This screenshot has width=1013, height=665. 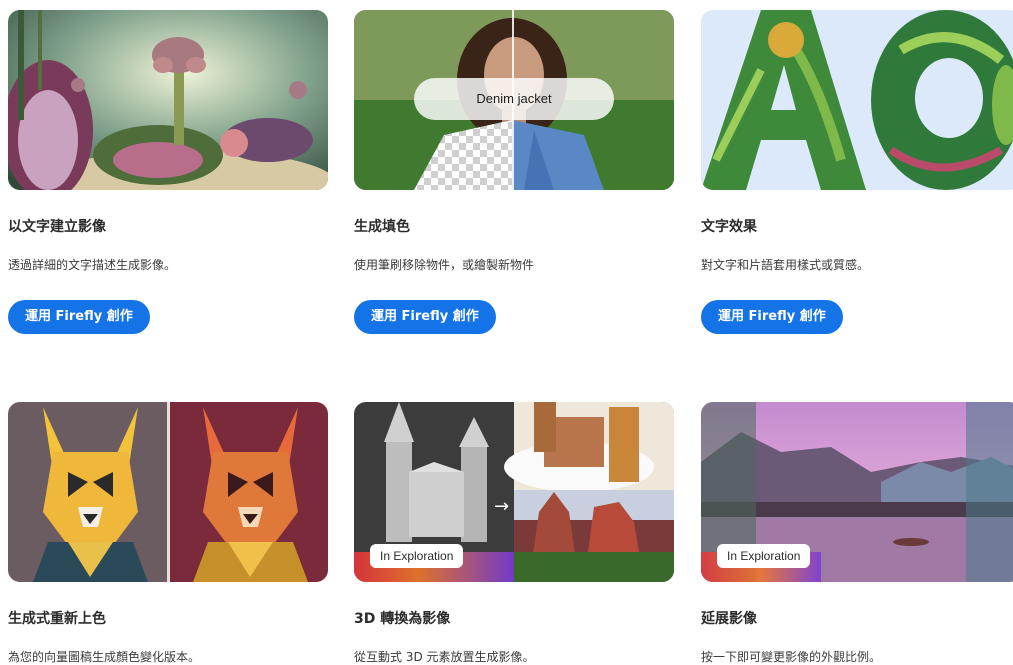 What do you see at coordinates (785, 265) in the screenshot?
I see `card-description: 對文字和片語套用樣式或質感。` at bounding box center [785, 265].